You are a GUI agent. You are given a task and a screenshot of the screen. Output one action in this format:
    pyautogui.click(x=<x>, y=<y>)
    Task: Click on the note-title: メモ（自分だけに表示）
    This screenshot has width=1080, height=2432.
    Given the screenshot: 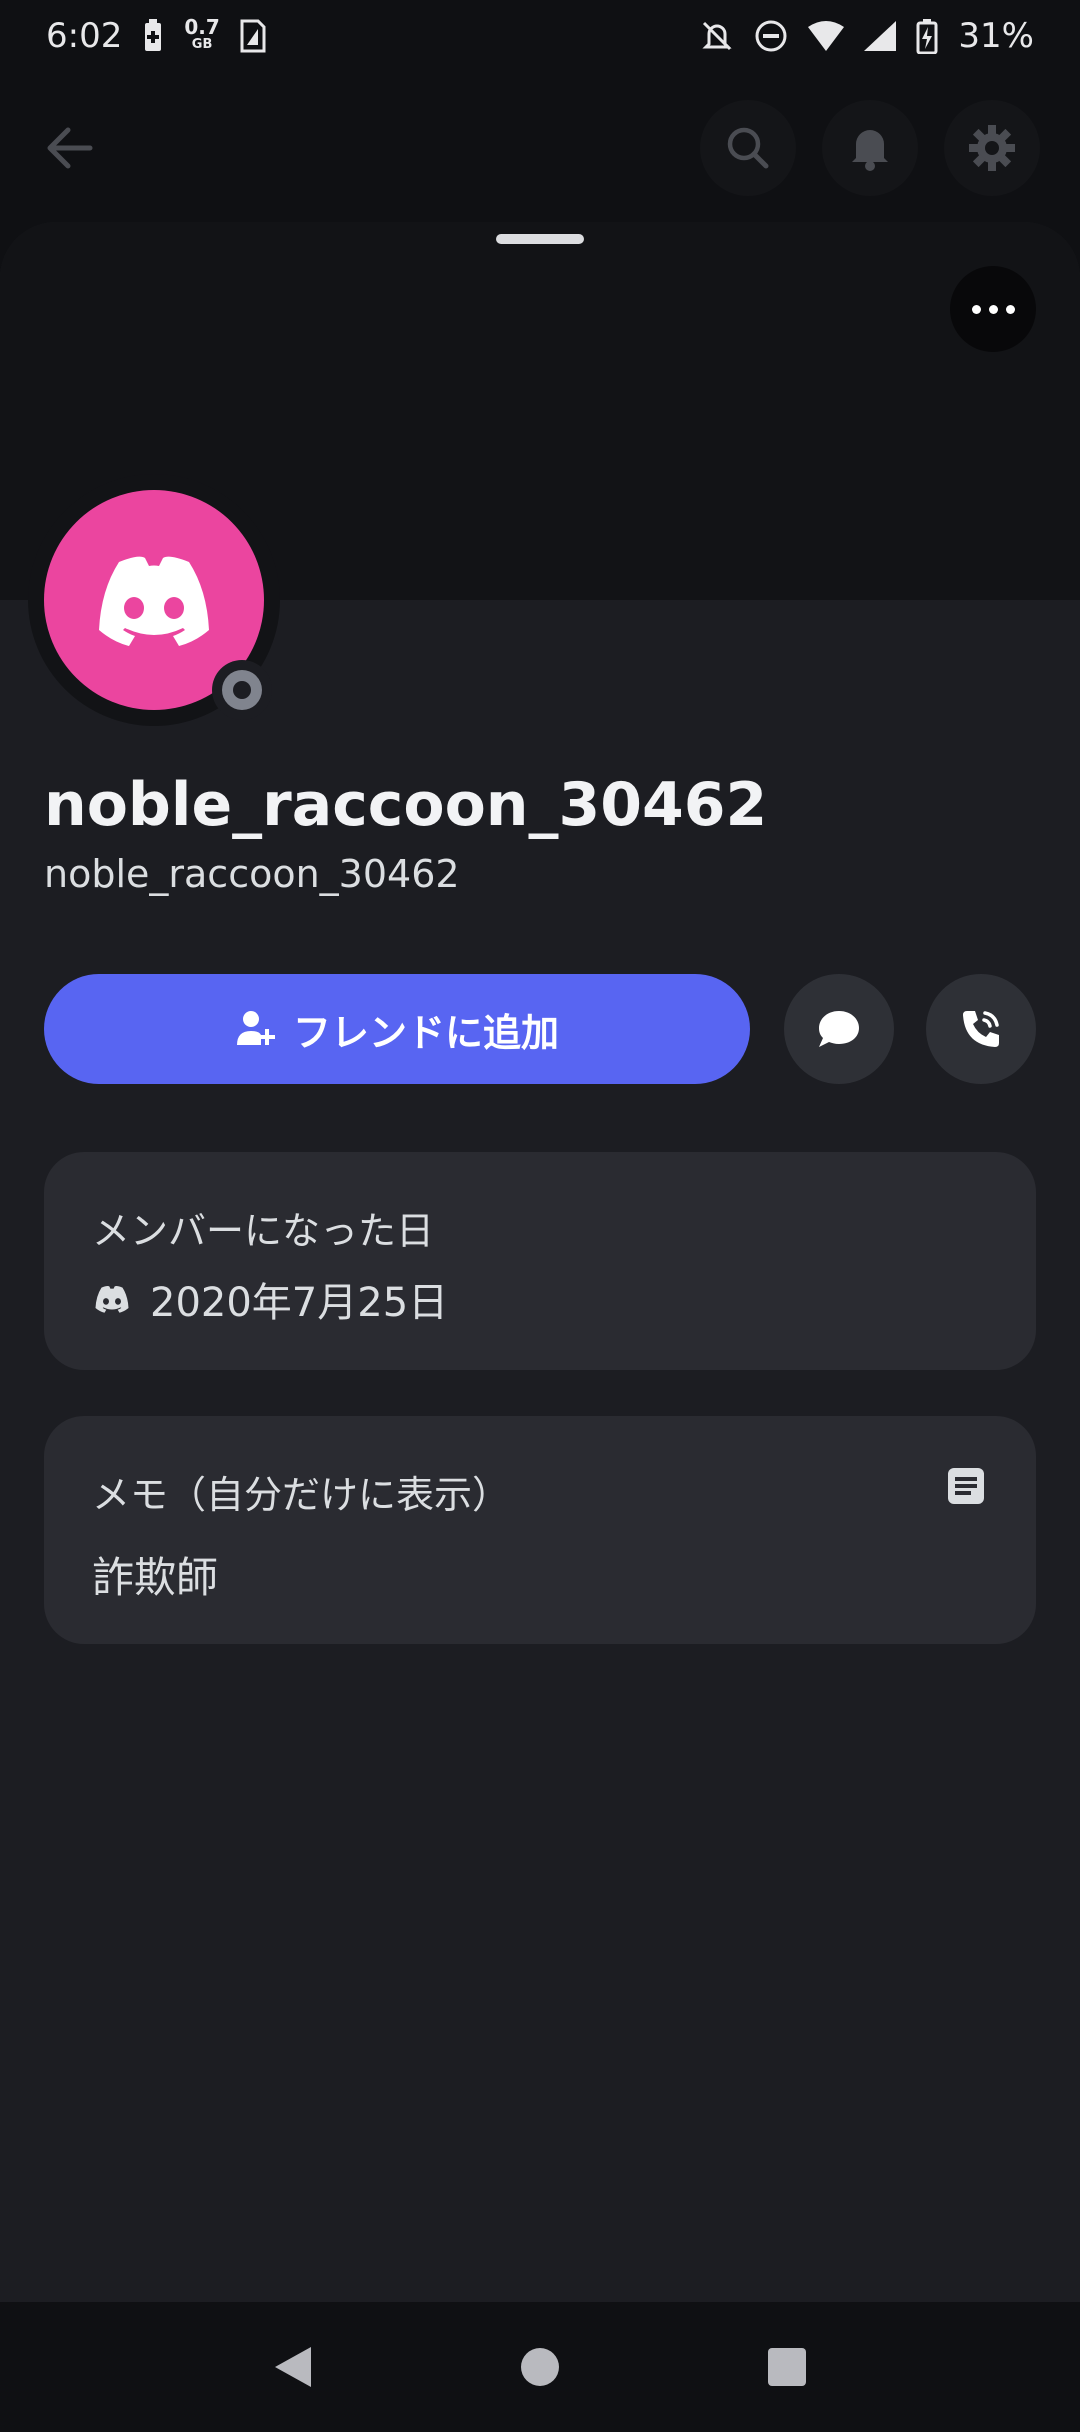 What is the action you would take?
    pyautogui.click(x=301, y=1495)
    